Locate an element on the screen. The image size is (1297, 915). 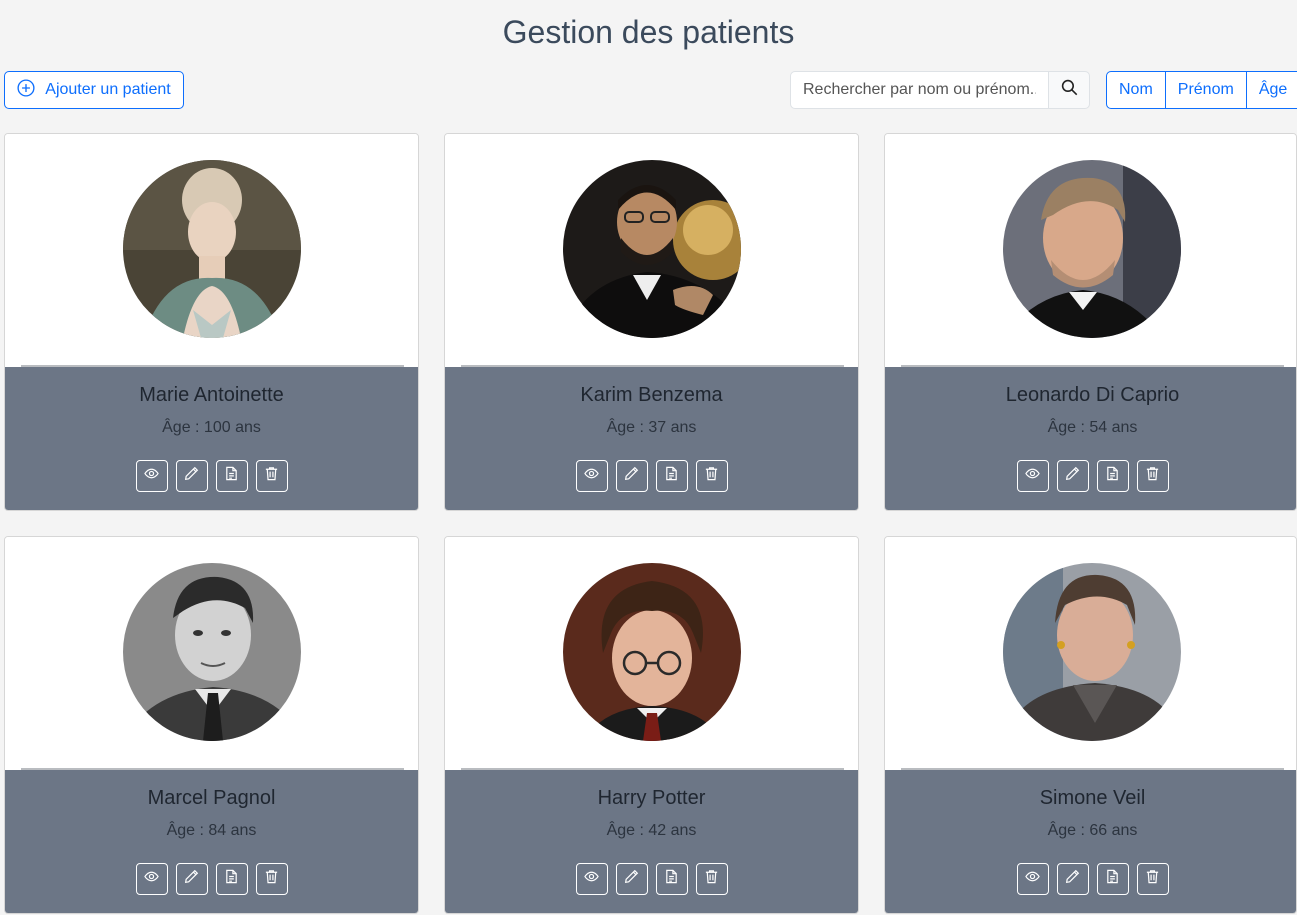
patient-name: Karim Benzema is located at coordinates (651, 395).